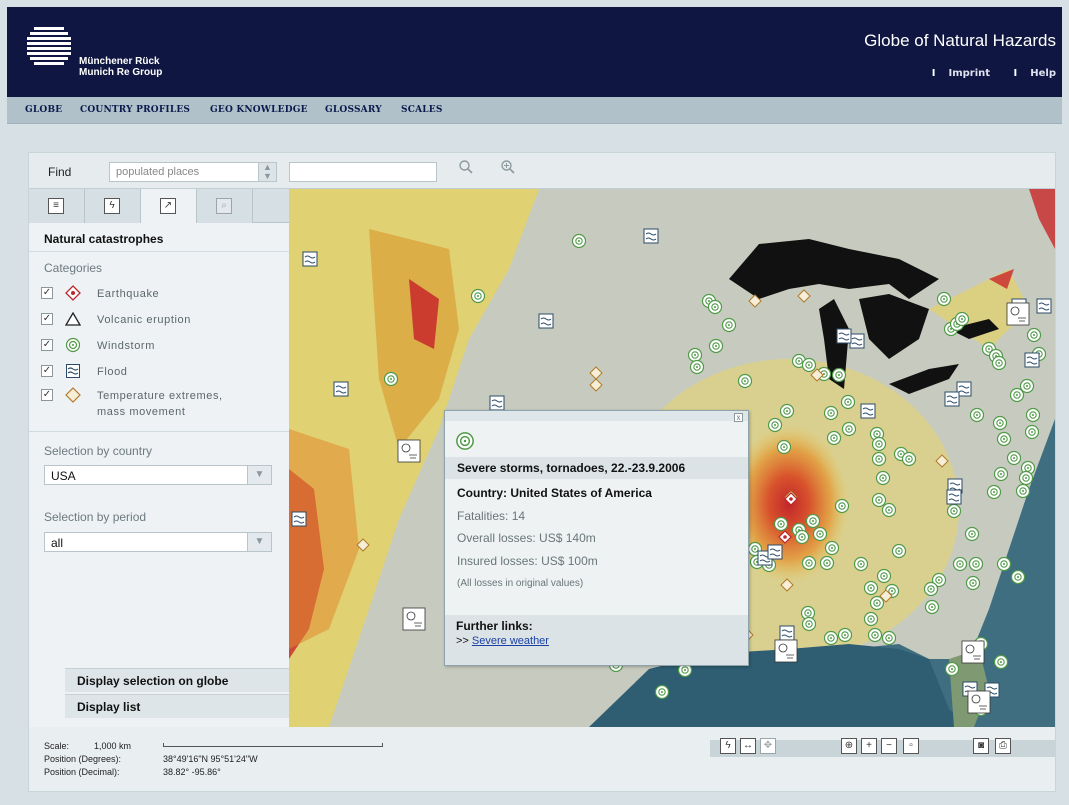  I want to click on category-volcanic-eruption: ✓ Volcanic eruption, so click(159, 320).